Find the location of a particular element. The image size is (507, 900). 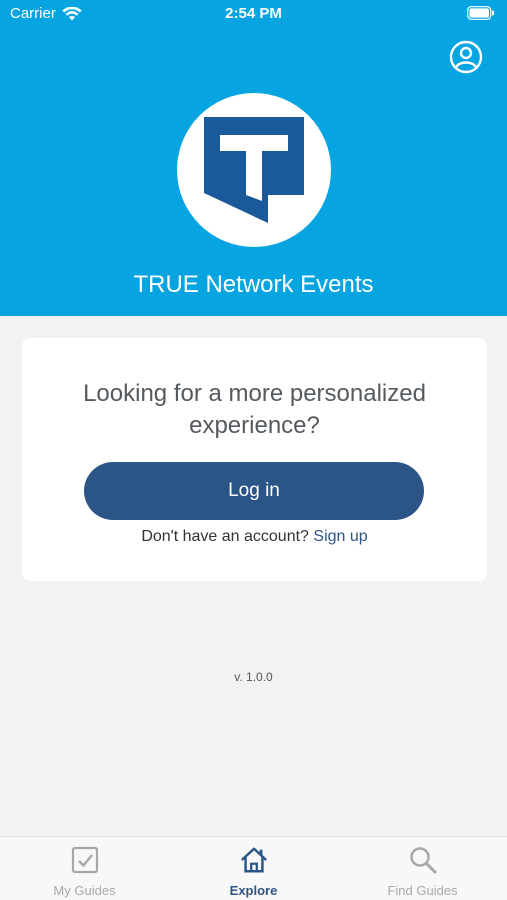

tab-explore: Explore is located at coordinates (253, 872).